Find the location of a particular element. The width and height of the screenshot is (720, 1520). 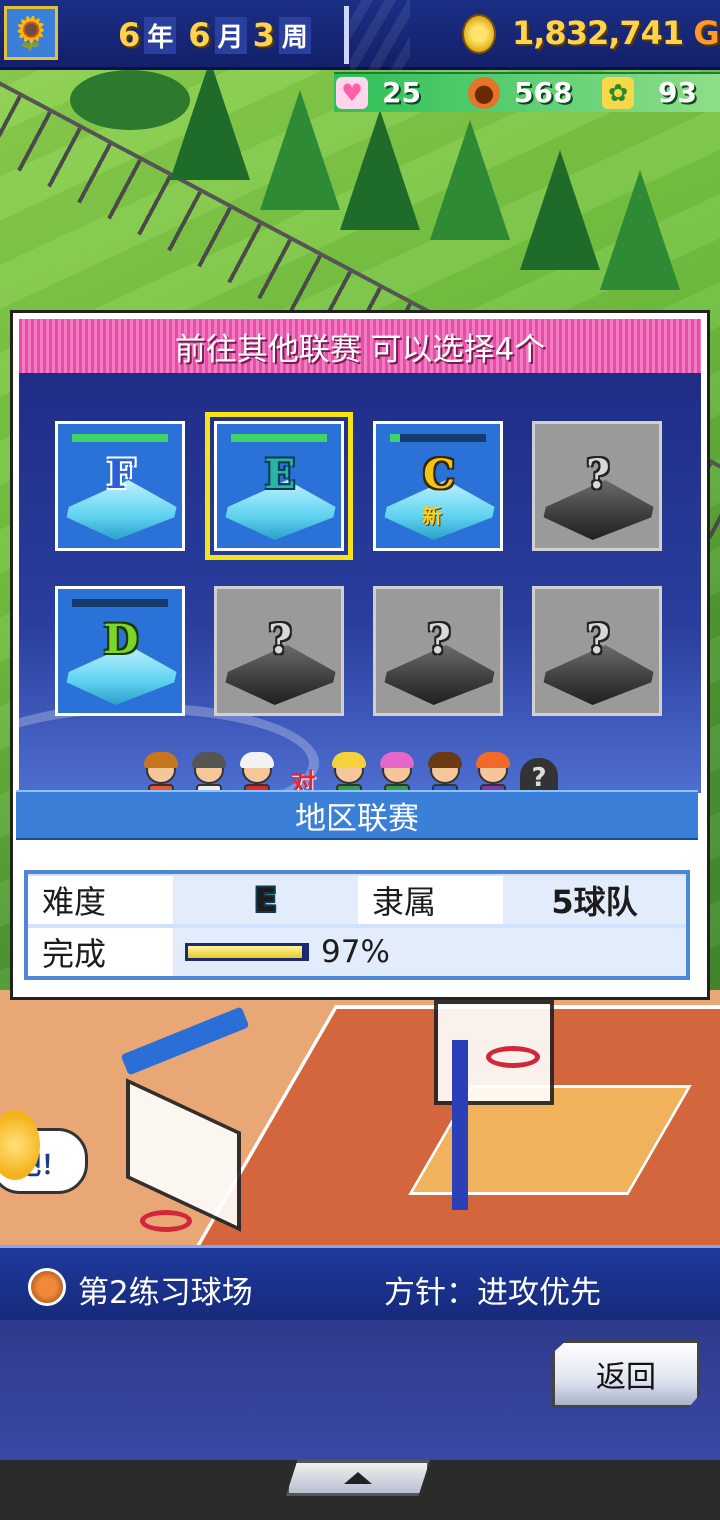

versus-label: 对 is located at coordinates (303, 784).